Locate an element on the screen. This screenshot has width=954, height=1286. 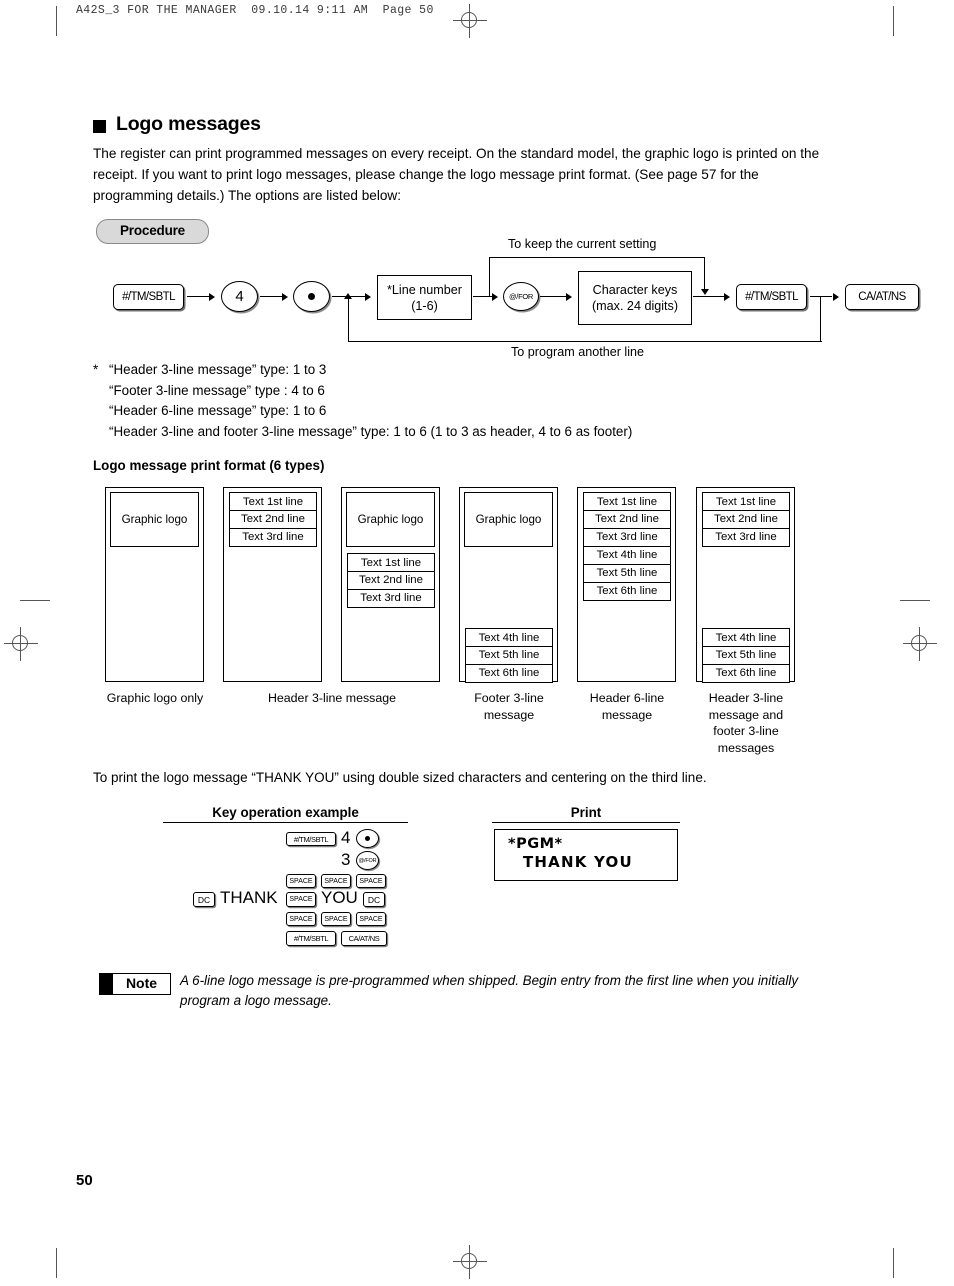
flow-bypass-arrow-down is located at coordinates (705, 292).